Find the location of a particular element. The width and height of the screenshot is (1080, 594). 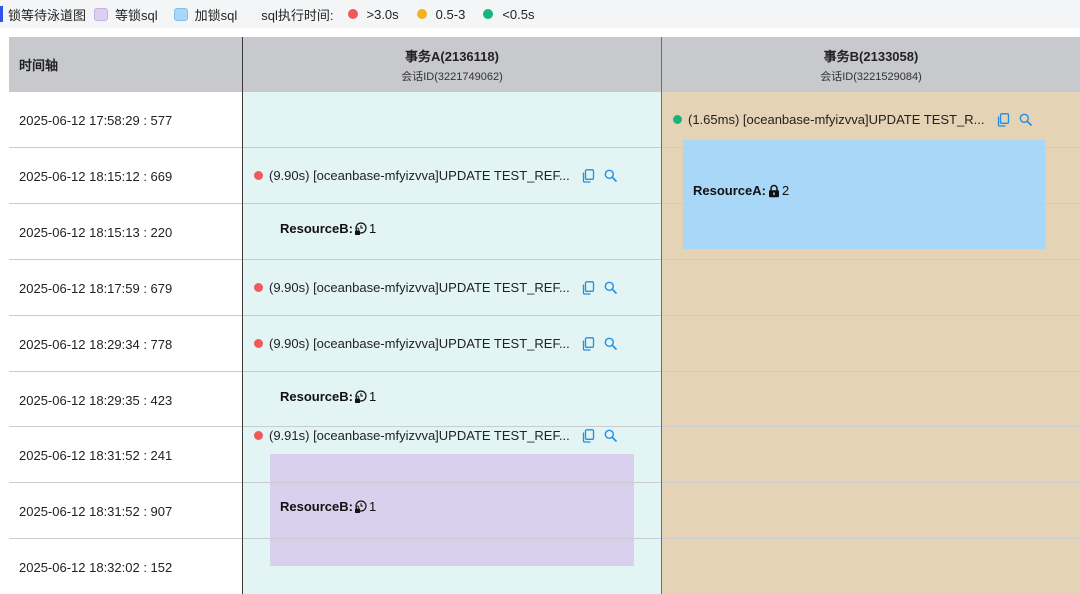

time-cell: 2025-06-12 18:31:52 : 241 is located at coordinates (96, 455).